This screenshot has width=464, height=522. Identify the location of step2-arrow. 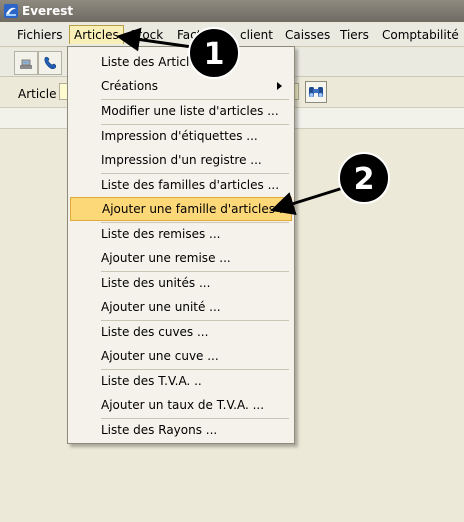
(307, 201).